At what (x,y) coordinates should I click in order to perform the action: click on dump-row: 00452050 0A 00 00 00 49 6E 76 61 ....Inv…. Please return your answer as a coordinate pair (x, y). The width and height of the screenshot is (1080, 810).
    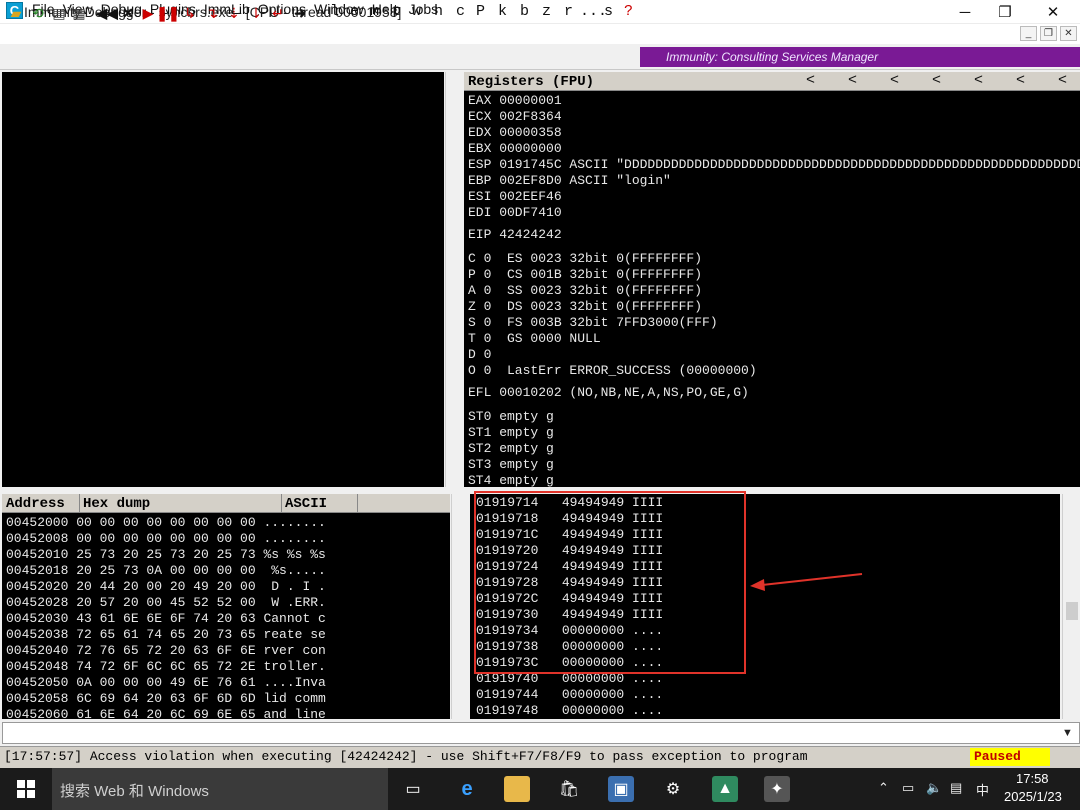
    Looking at the image, I should click on (166, 683).